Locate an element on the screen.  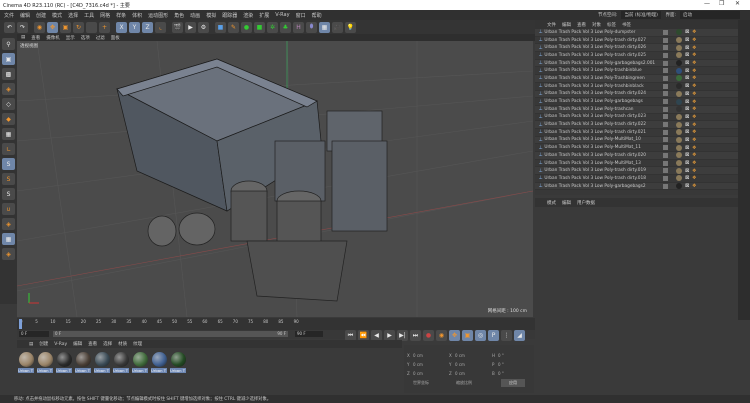
edges-mode-icon: ◇ is located at coordinates (8, 104).